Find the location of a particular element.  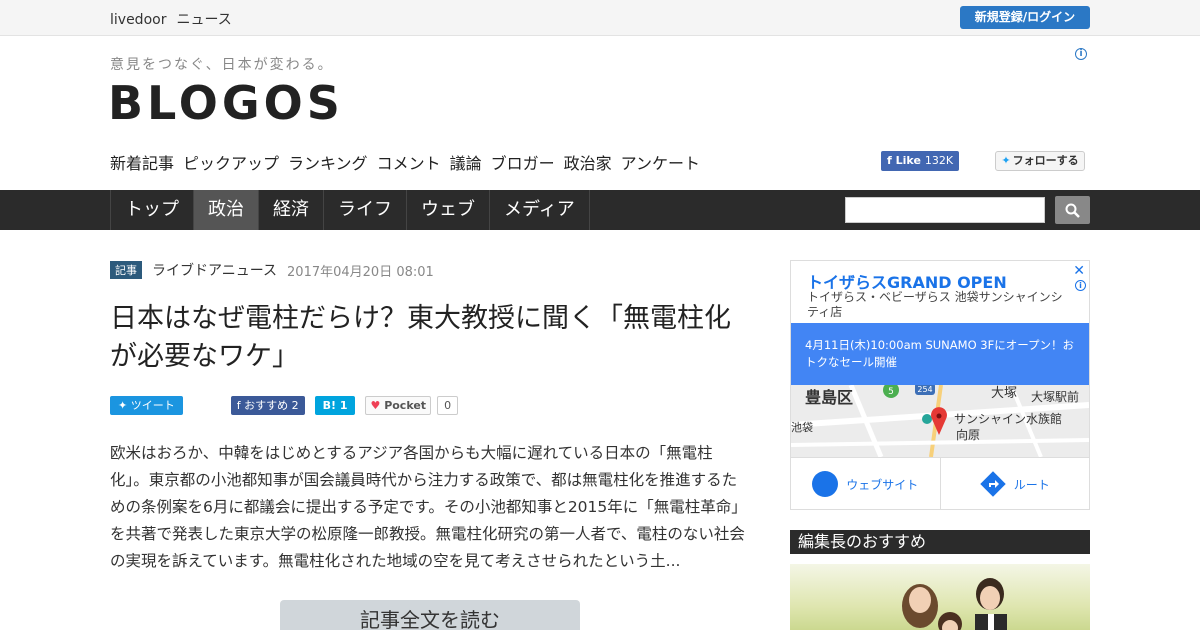

ad-website-label: ウェブサイト is located at coordinates (882, 484).